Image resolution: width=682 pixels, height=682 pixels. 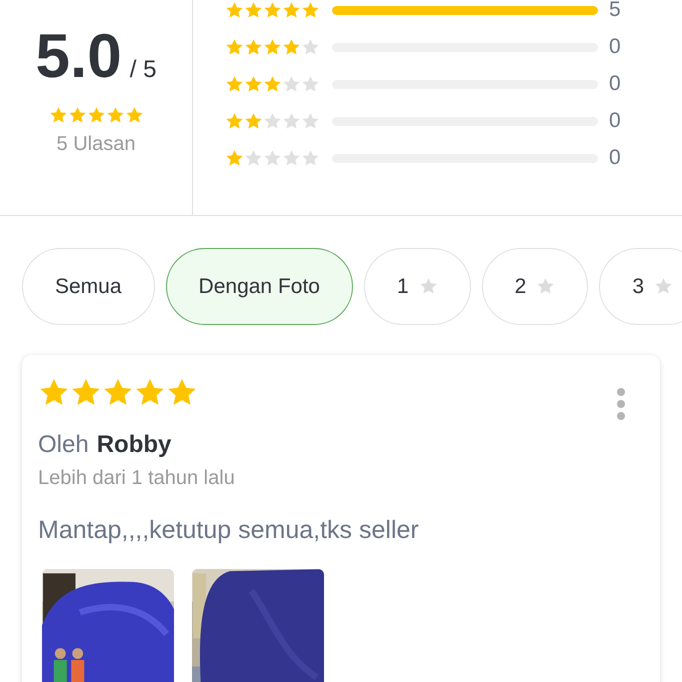 What do you see at coordinates (259, 286) in the screenshot?
I see `filter-chip: Dengan Foto` at bounding box center [259, 286].